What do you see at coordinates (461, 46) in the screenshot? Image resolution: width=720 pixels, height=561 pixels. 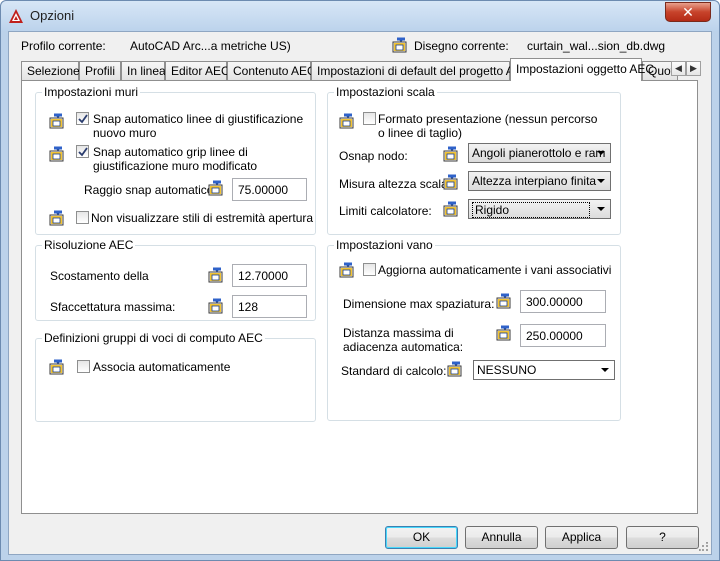 I see `drawing-label: Disegno corrente:` at bounding box center [461, 46].